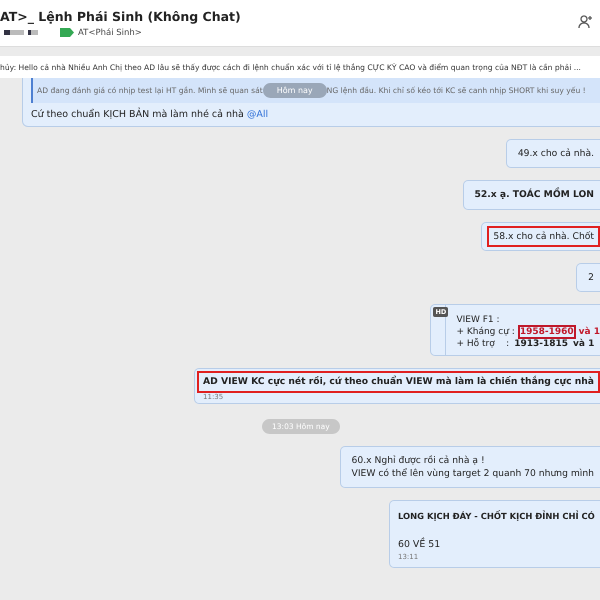 This screenshot has height=600, width=600. I want to click on message-text: 52.x ạ. TOÁC MỒM LON, so click(534, 194).